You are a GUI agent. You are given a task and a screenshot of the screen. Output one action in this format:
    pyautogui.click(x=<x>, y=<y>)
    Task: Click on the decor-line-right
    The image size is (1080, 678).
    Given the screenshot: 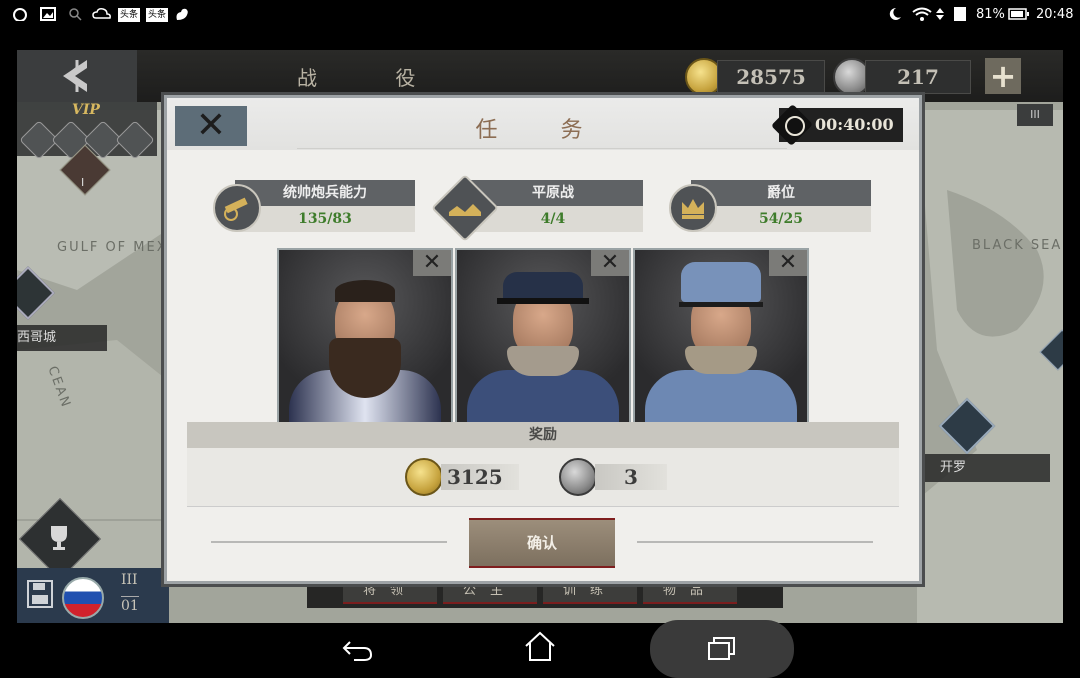 What is the action you would take?
    pyautogui.click(x=755, y=542)
    